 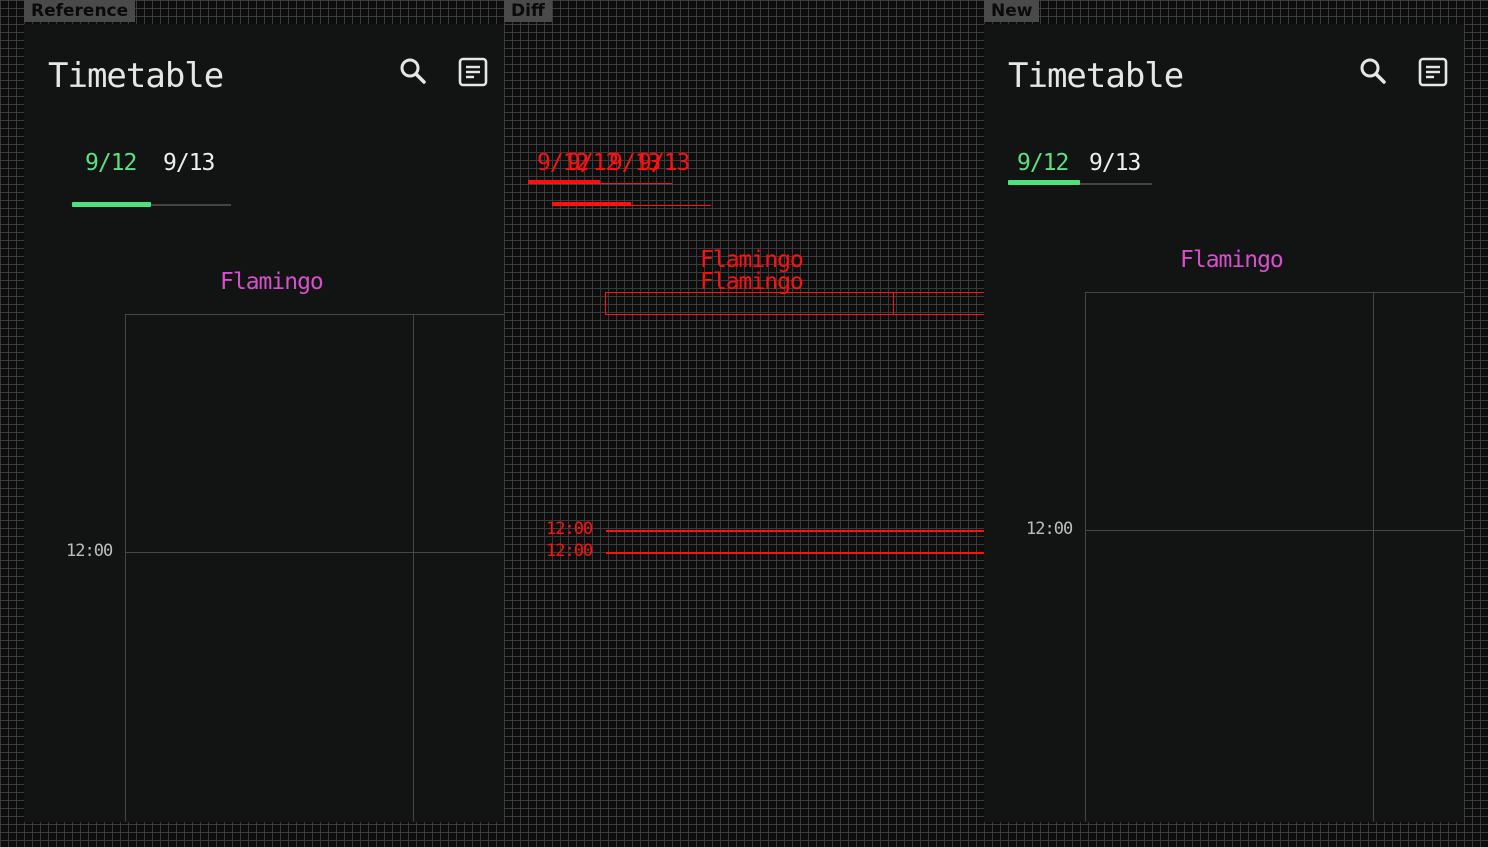 I want to click on diff-indicator-new, so click(x=564, y=182).